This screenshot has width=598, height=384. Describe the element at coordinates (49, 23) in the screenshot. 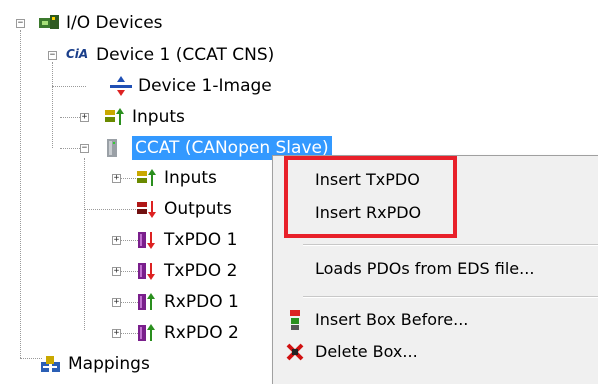

I see `io-devices-icon` at that location.